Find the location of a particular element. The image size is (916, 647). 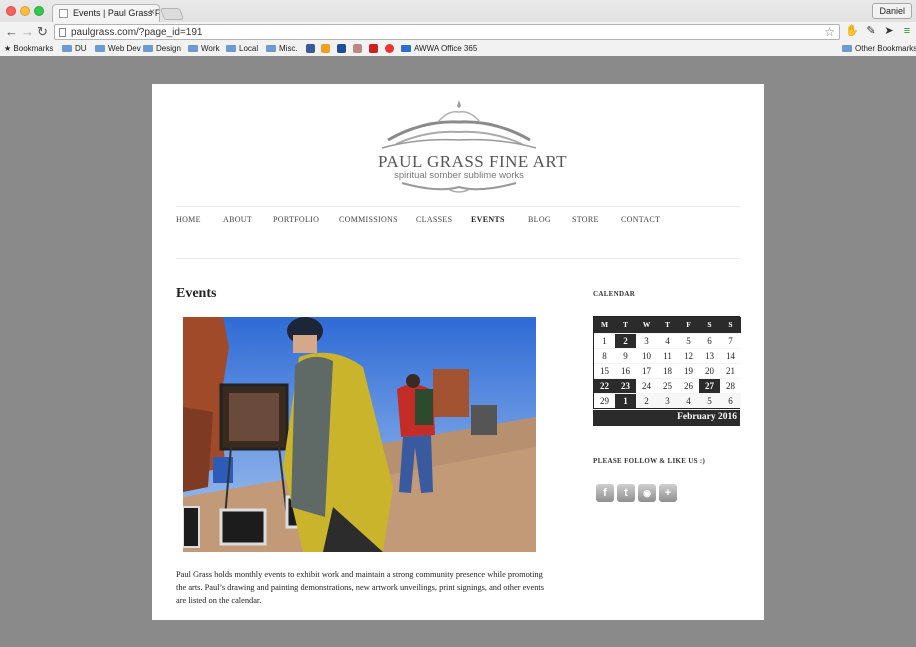

bookmark-folder-design: Design is located at coordinates (162, 48).